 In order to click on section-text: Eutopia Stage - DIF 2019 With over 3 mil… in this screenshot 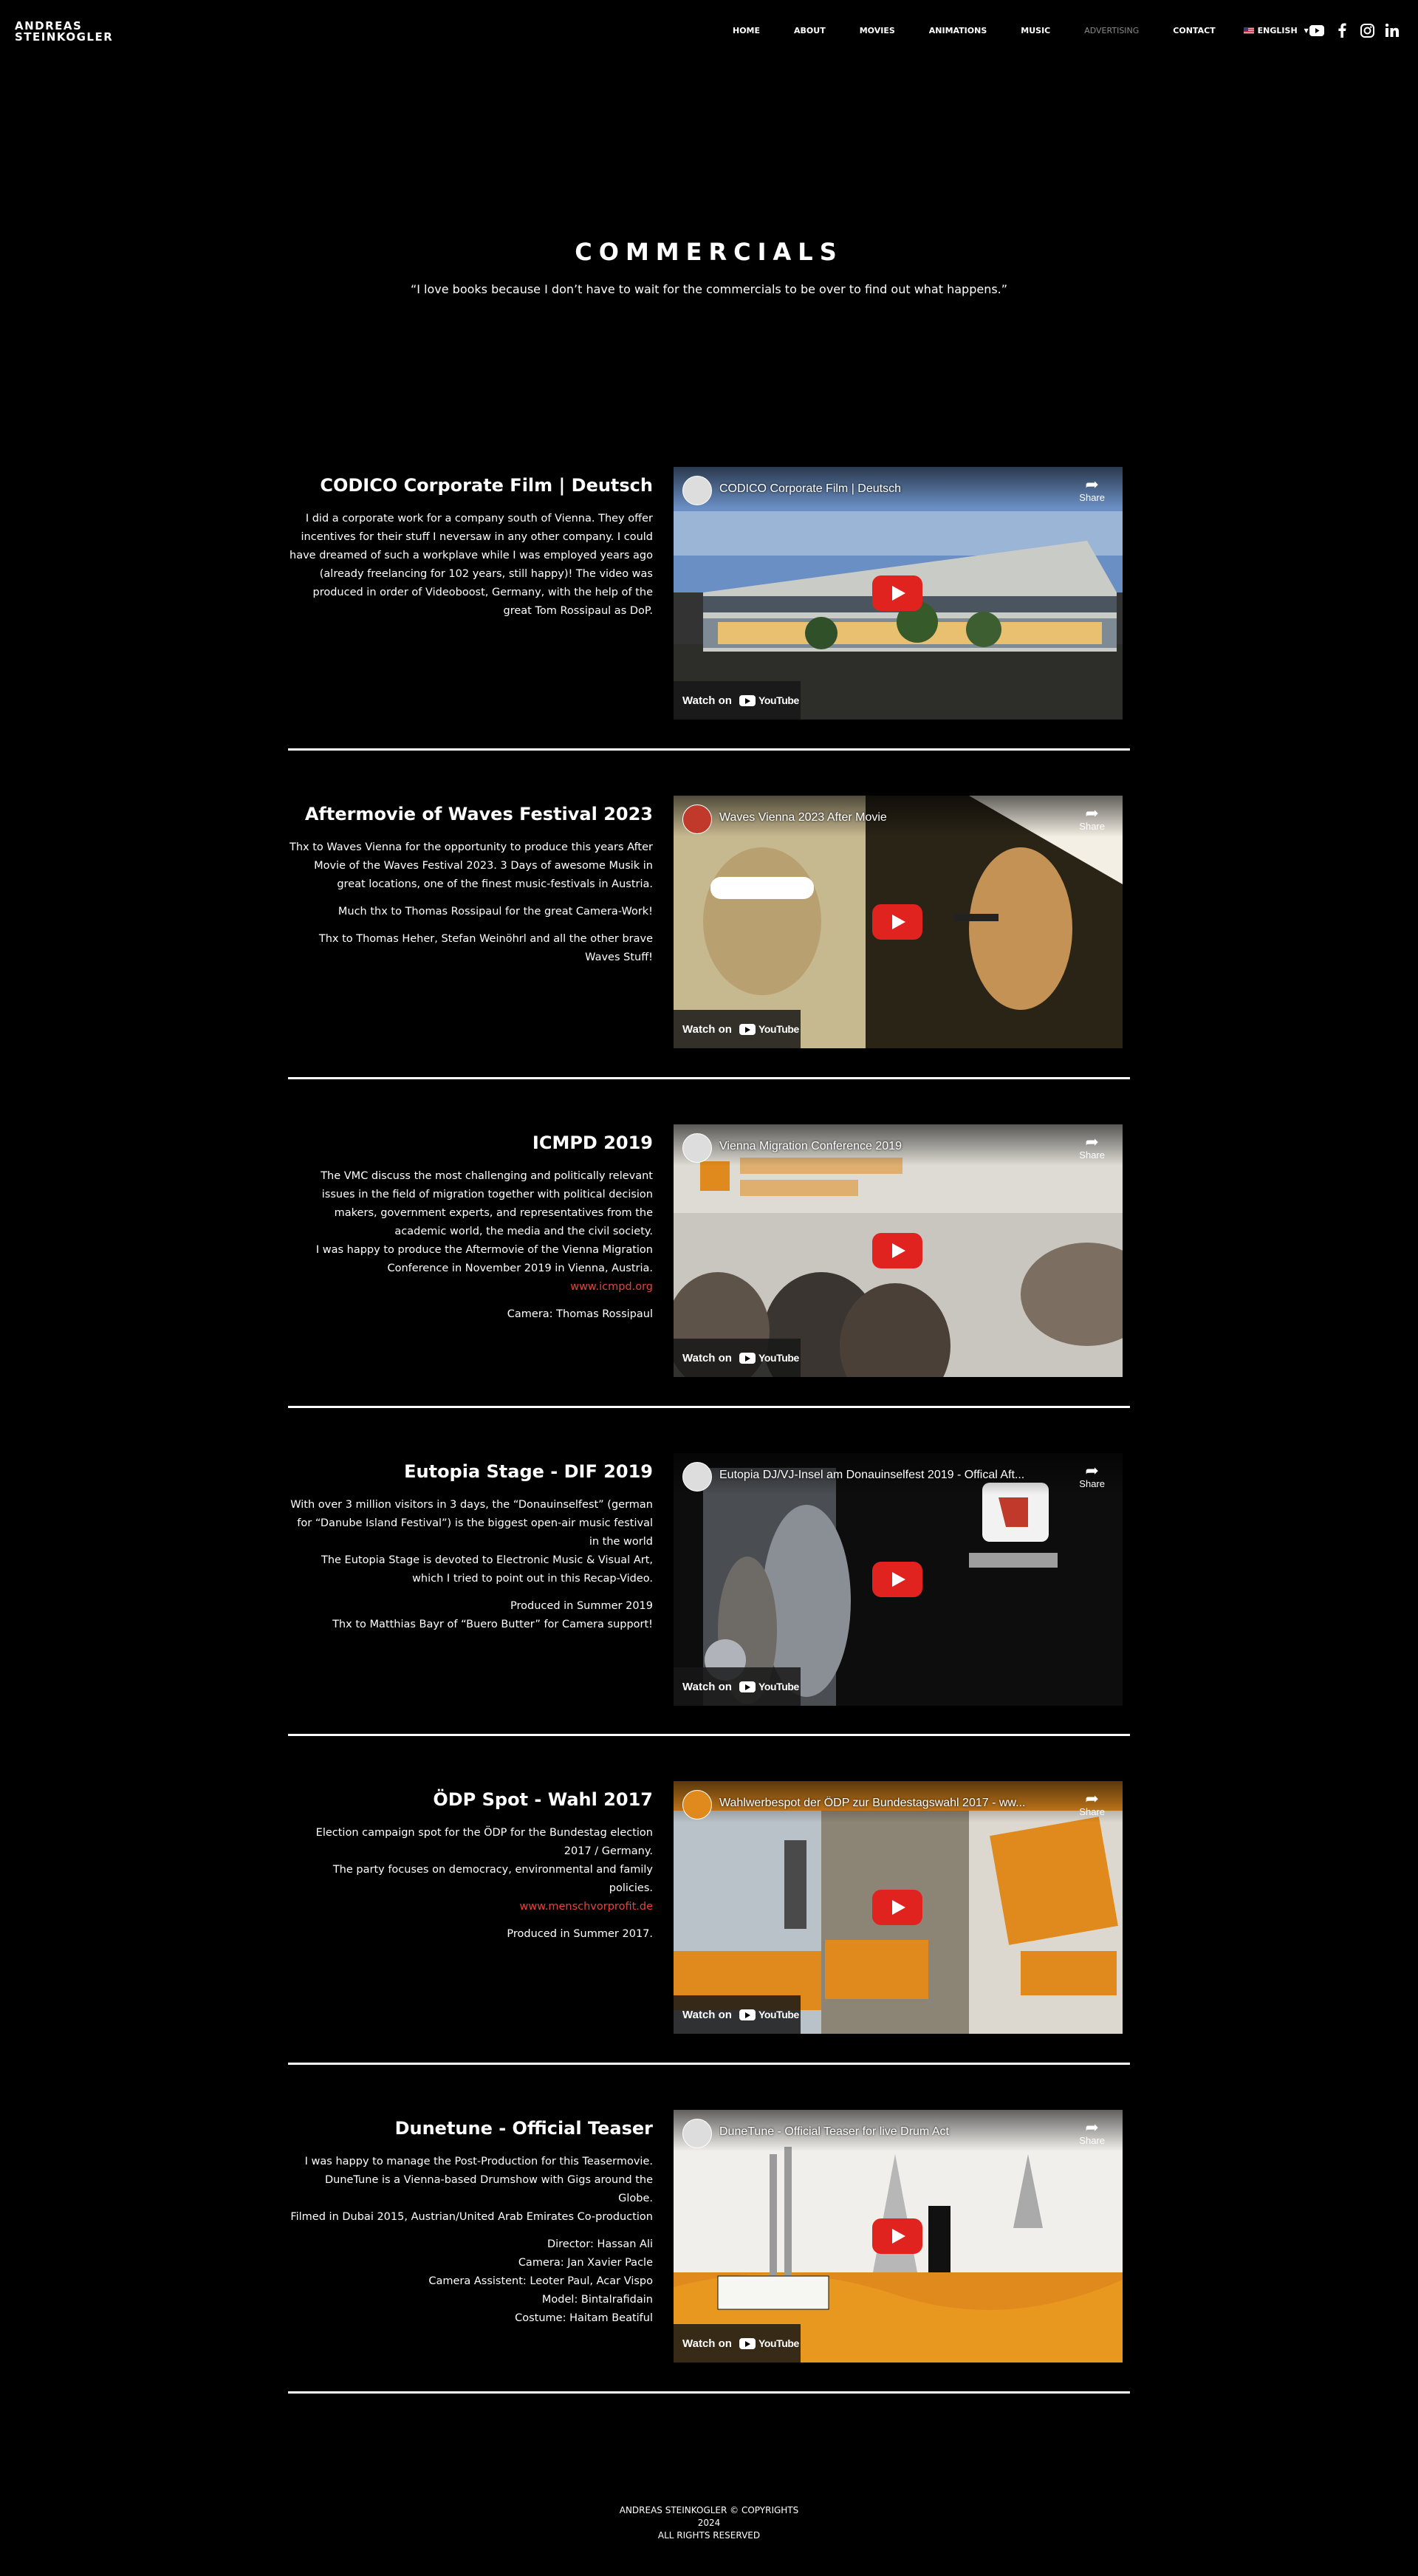, I will do `click(470, 1548)`.